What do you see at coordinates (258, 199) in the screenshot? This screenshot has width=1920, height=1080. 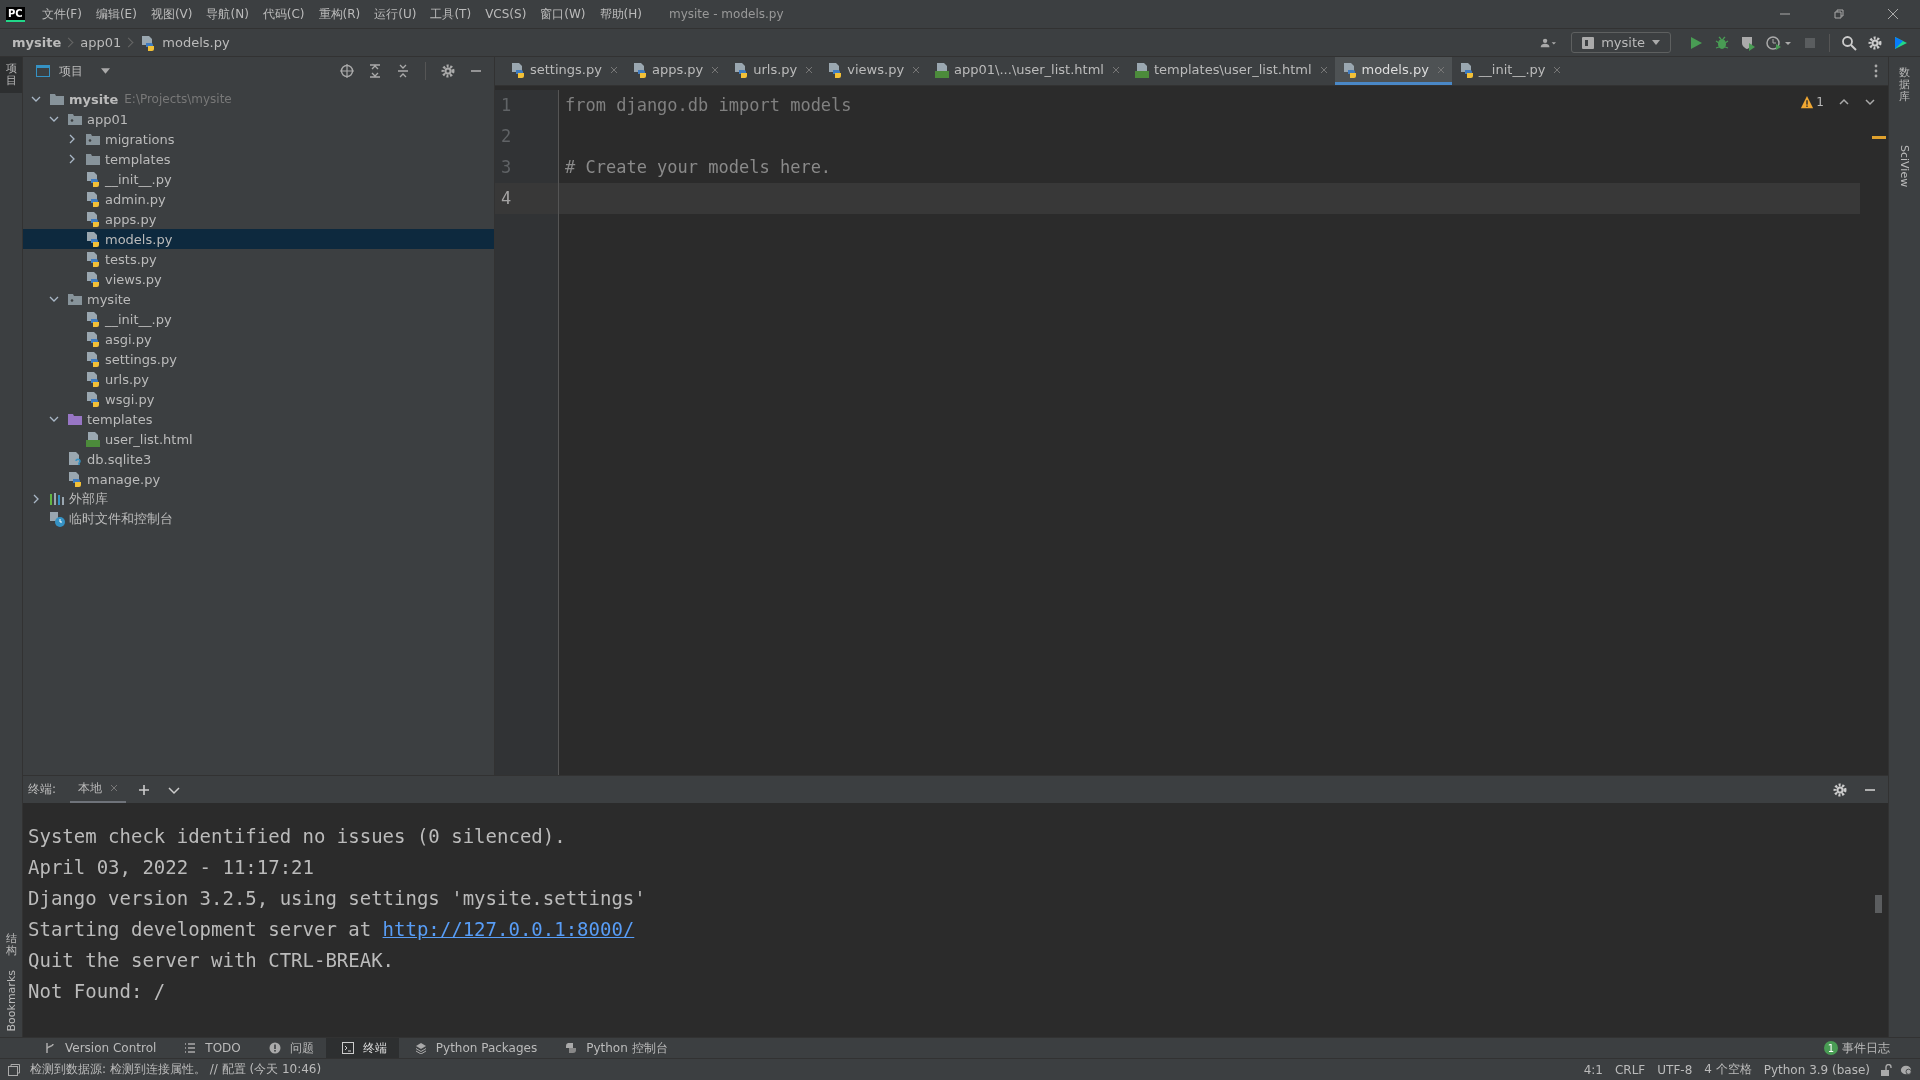 I see `tree-item: admin.py` at bounding box center [258, 199].